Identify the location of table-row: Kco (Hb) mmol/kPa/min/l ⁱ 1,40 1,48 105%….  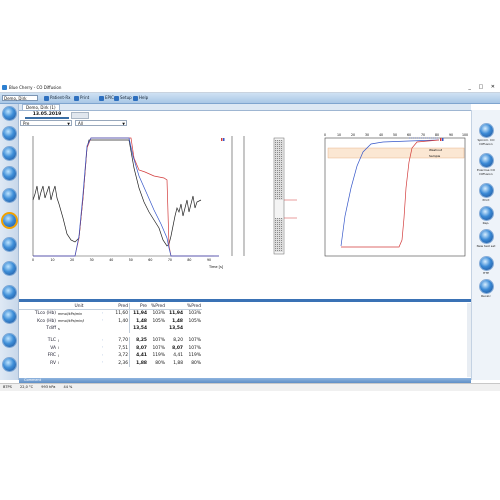
(110, 321).